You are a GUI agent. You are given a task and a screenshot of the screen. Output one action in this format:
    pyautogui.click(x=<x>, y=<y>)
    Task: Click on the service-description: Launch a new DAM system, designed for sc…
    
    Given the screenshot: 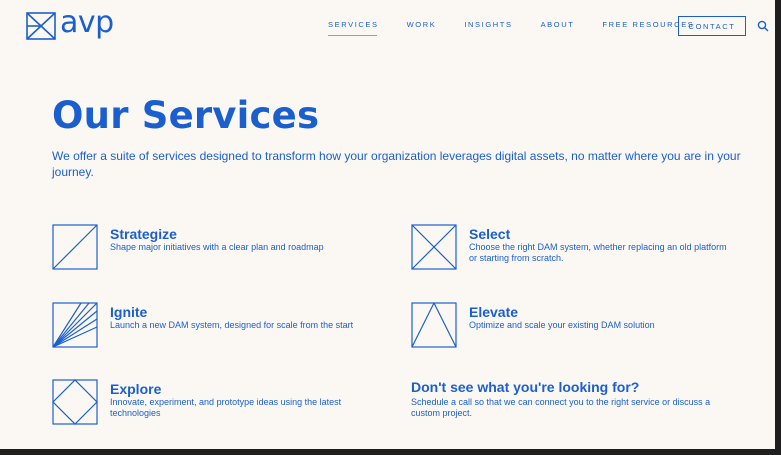 What is the action you would take?
    pyautogui.click(x=232, y=325)
    